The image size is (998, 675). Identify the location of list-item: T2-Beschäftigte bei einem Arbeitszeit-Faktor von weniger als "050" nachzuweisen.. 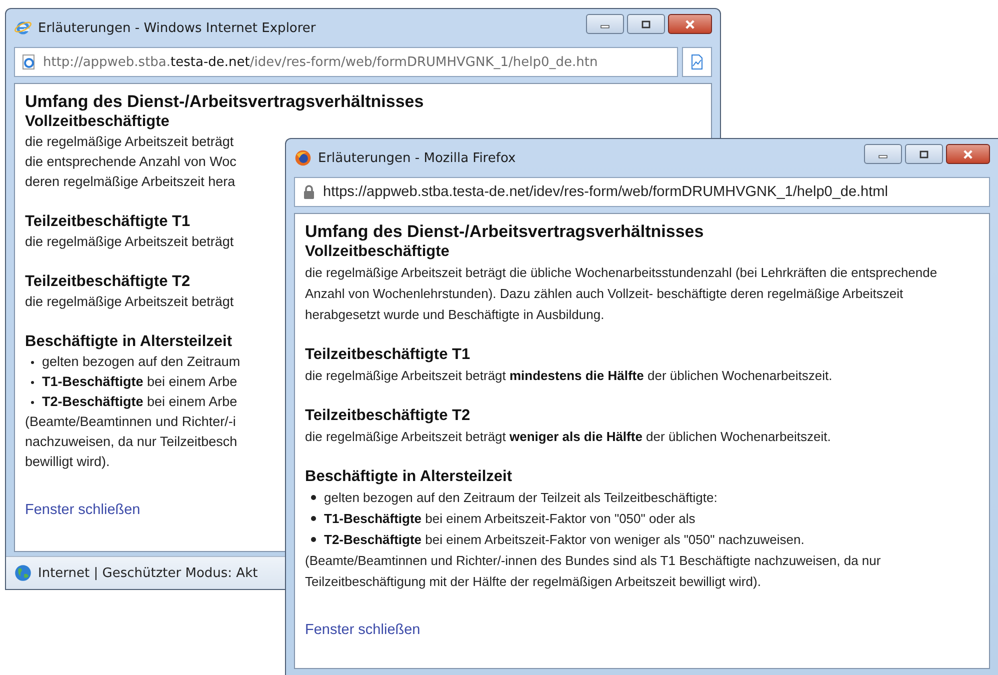
(564, 540).